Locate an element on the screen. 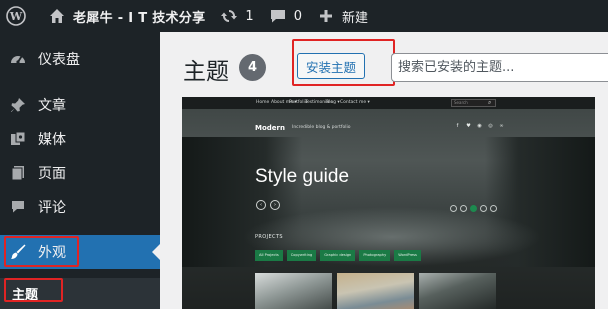 This screenshot has height=309, width=608. search-themes-input is located at coordinates (499, 67).